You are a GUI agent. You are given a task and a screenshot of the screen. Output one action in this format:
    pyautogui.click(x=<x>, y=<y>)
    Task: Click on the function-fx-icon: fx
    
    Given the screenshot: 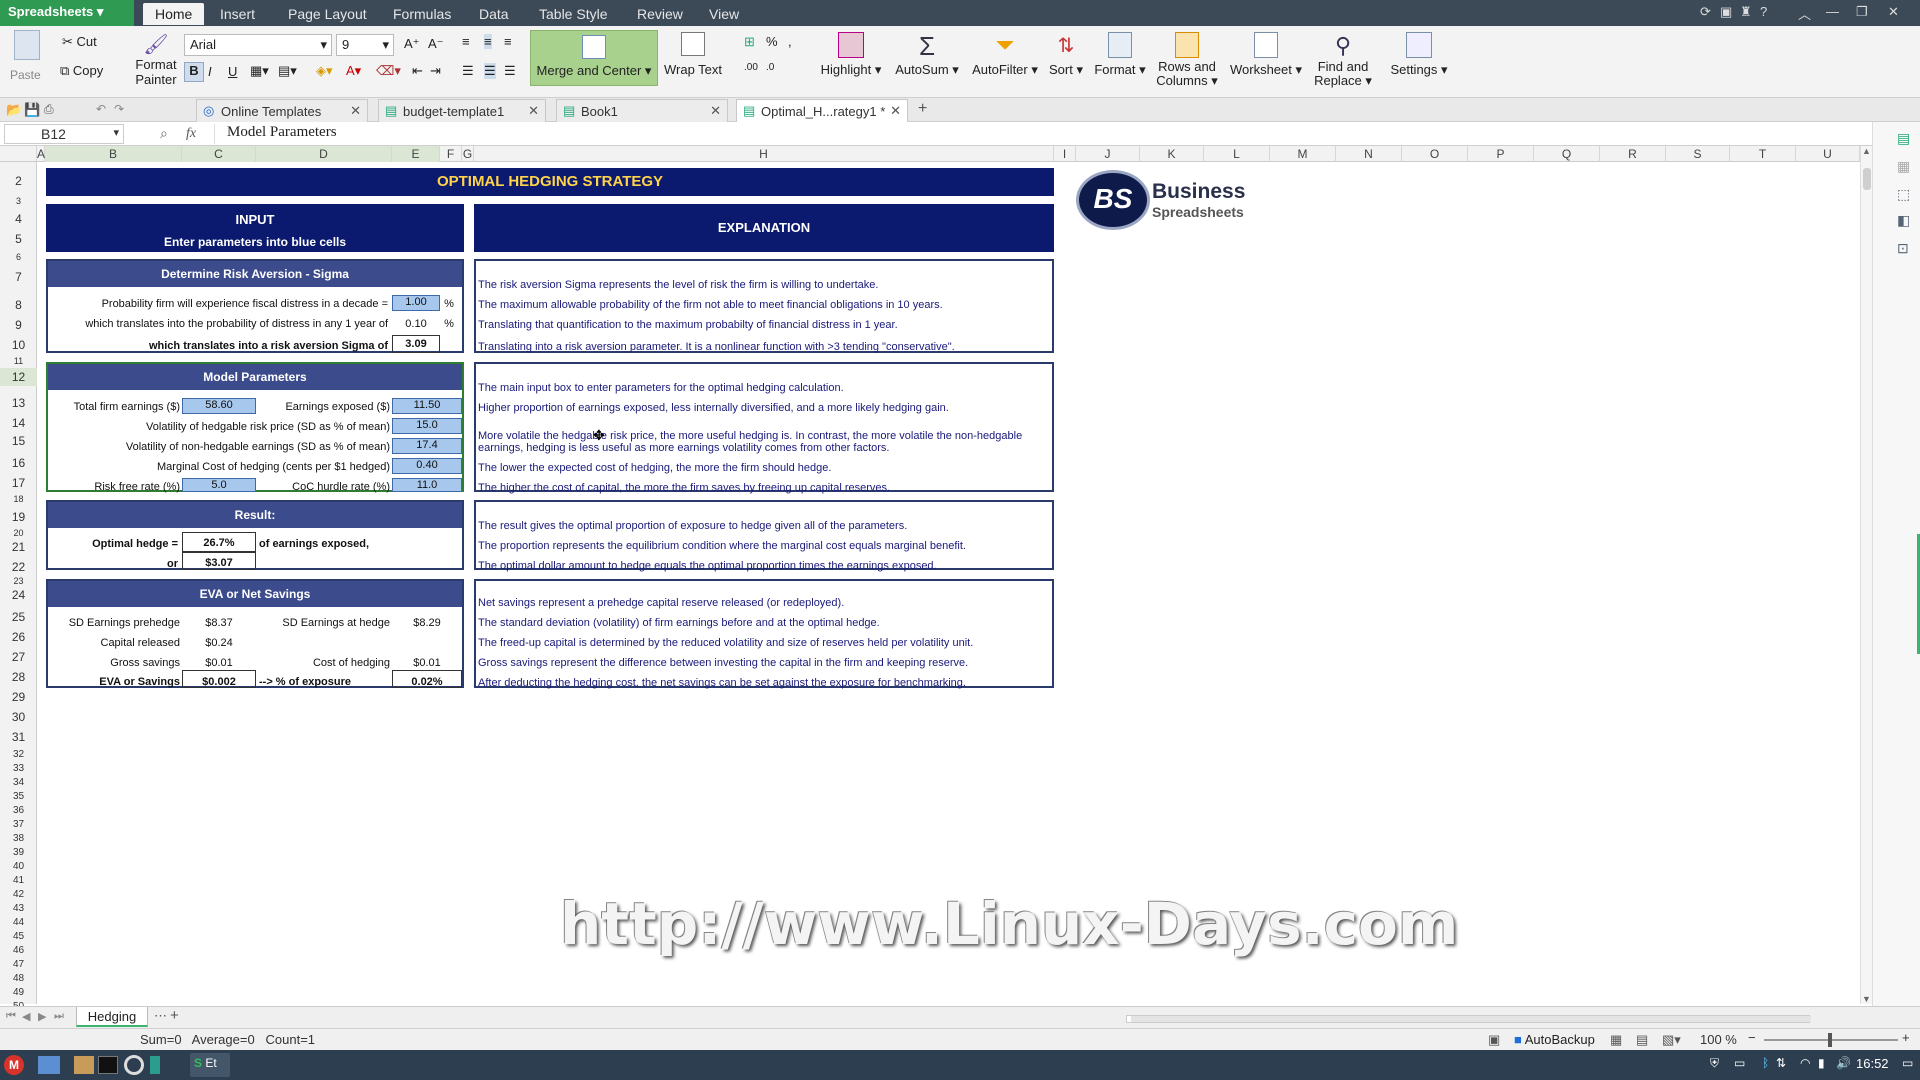 What is the action you would take?
    pyautogui.click(x=191, y=134)
    